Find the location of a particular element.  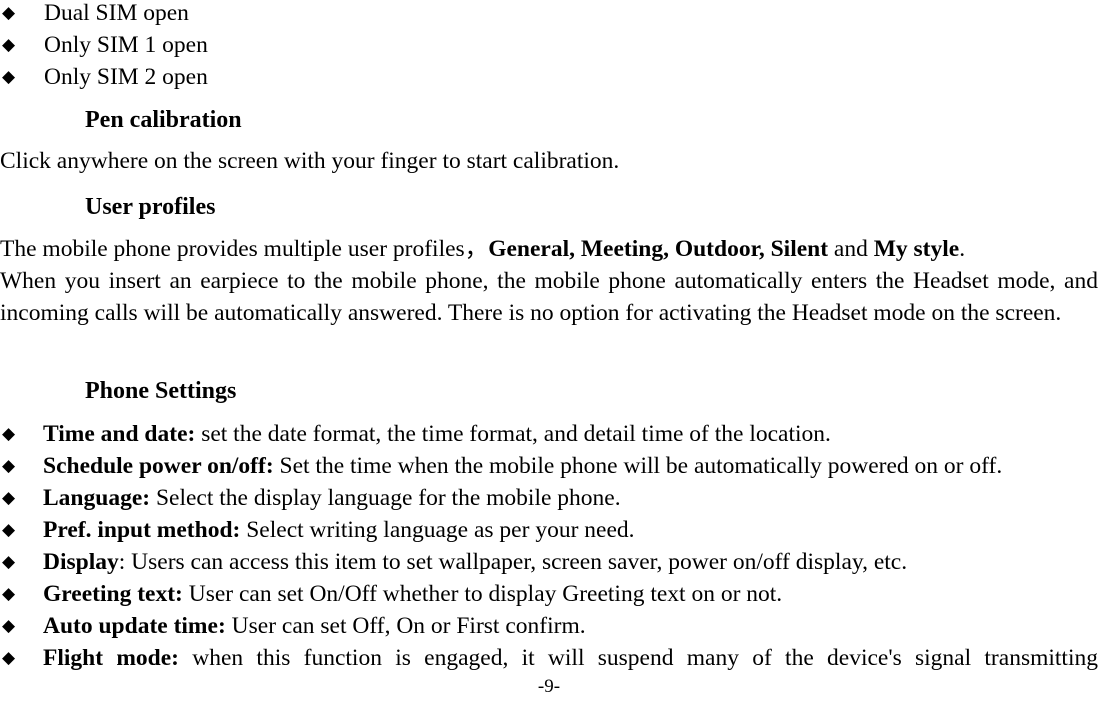

page-number: -9- is located at coordinates (549, 686).